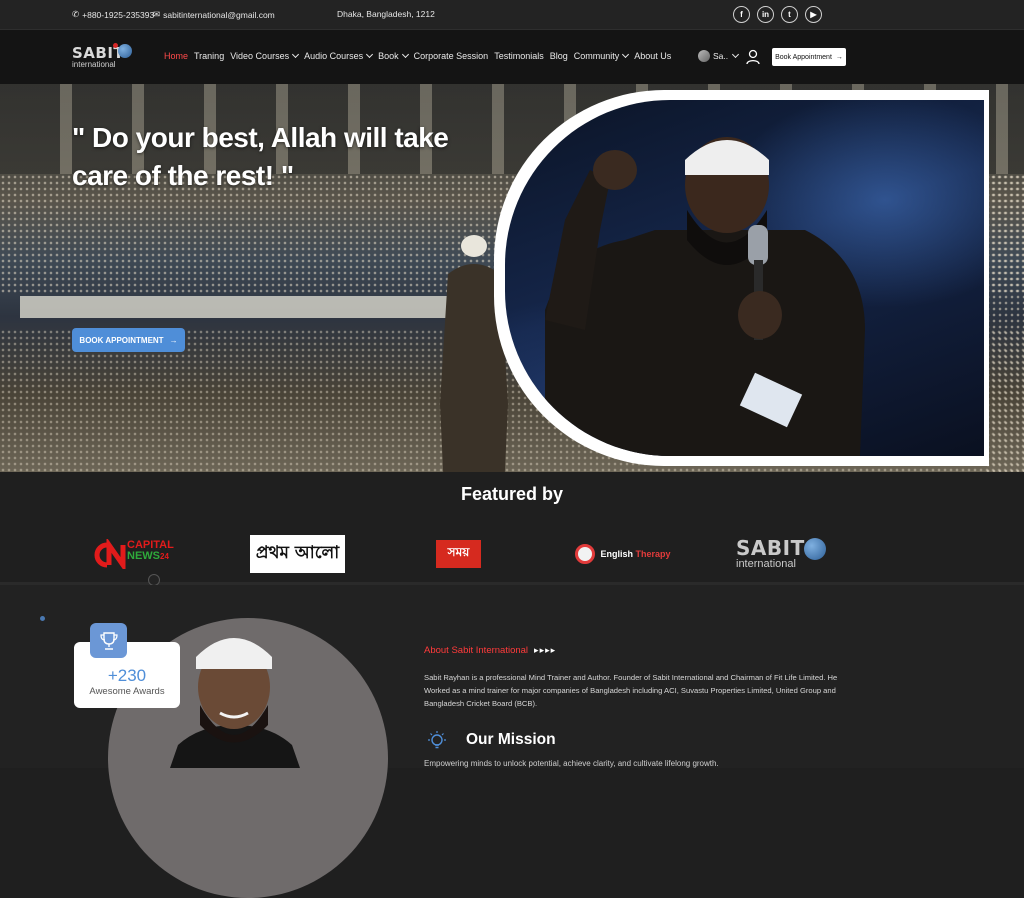 Image resolution: width=1024 pixels, height=898 pixels. What do you see at coordinates (1004, 323) in the screenshot?
I see `crowd-right` at bounding box center [1004, 323].